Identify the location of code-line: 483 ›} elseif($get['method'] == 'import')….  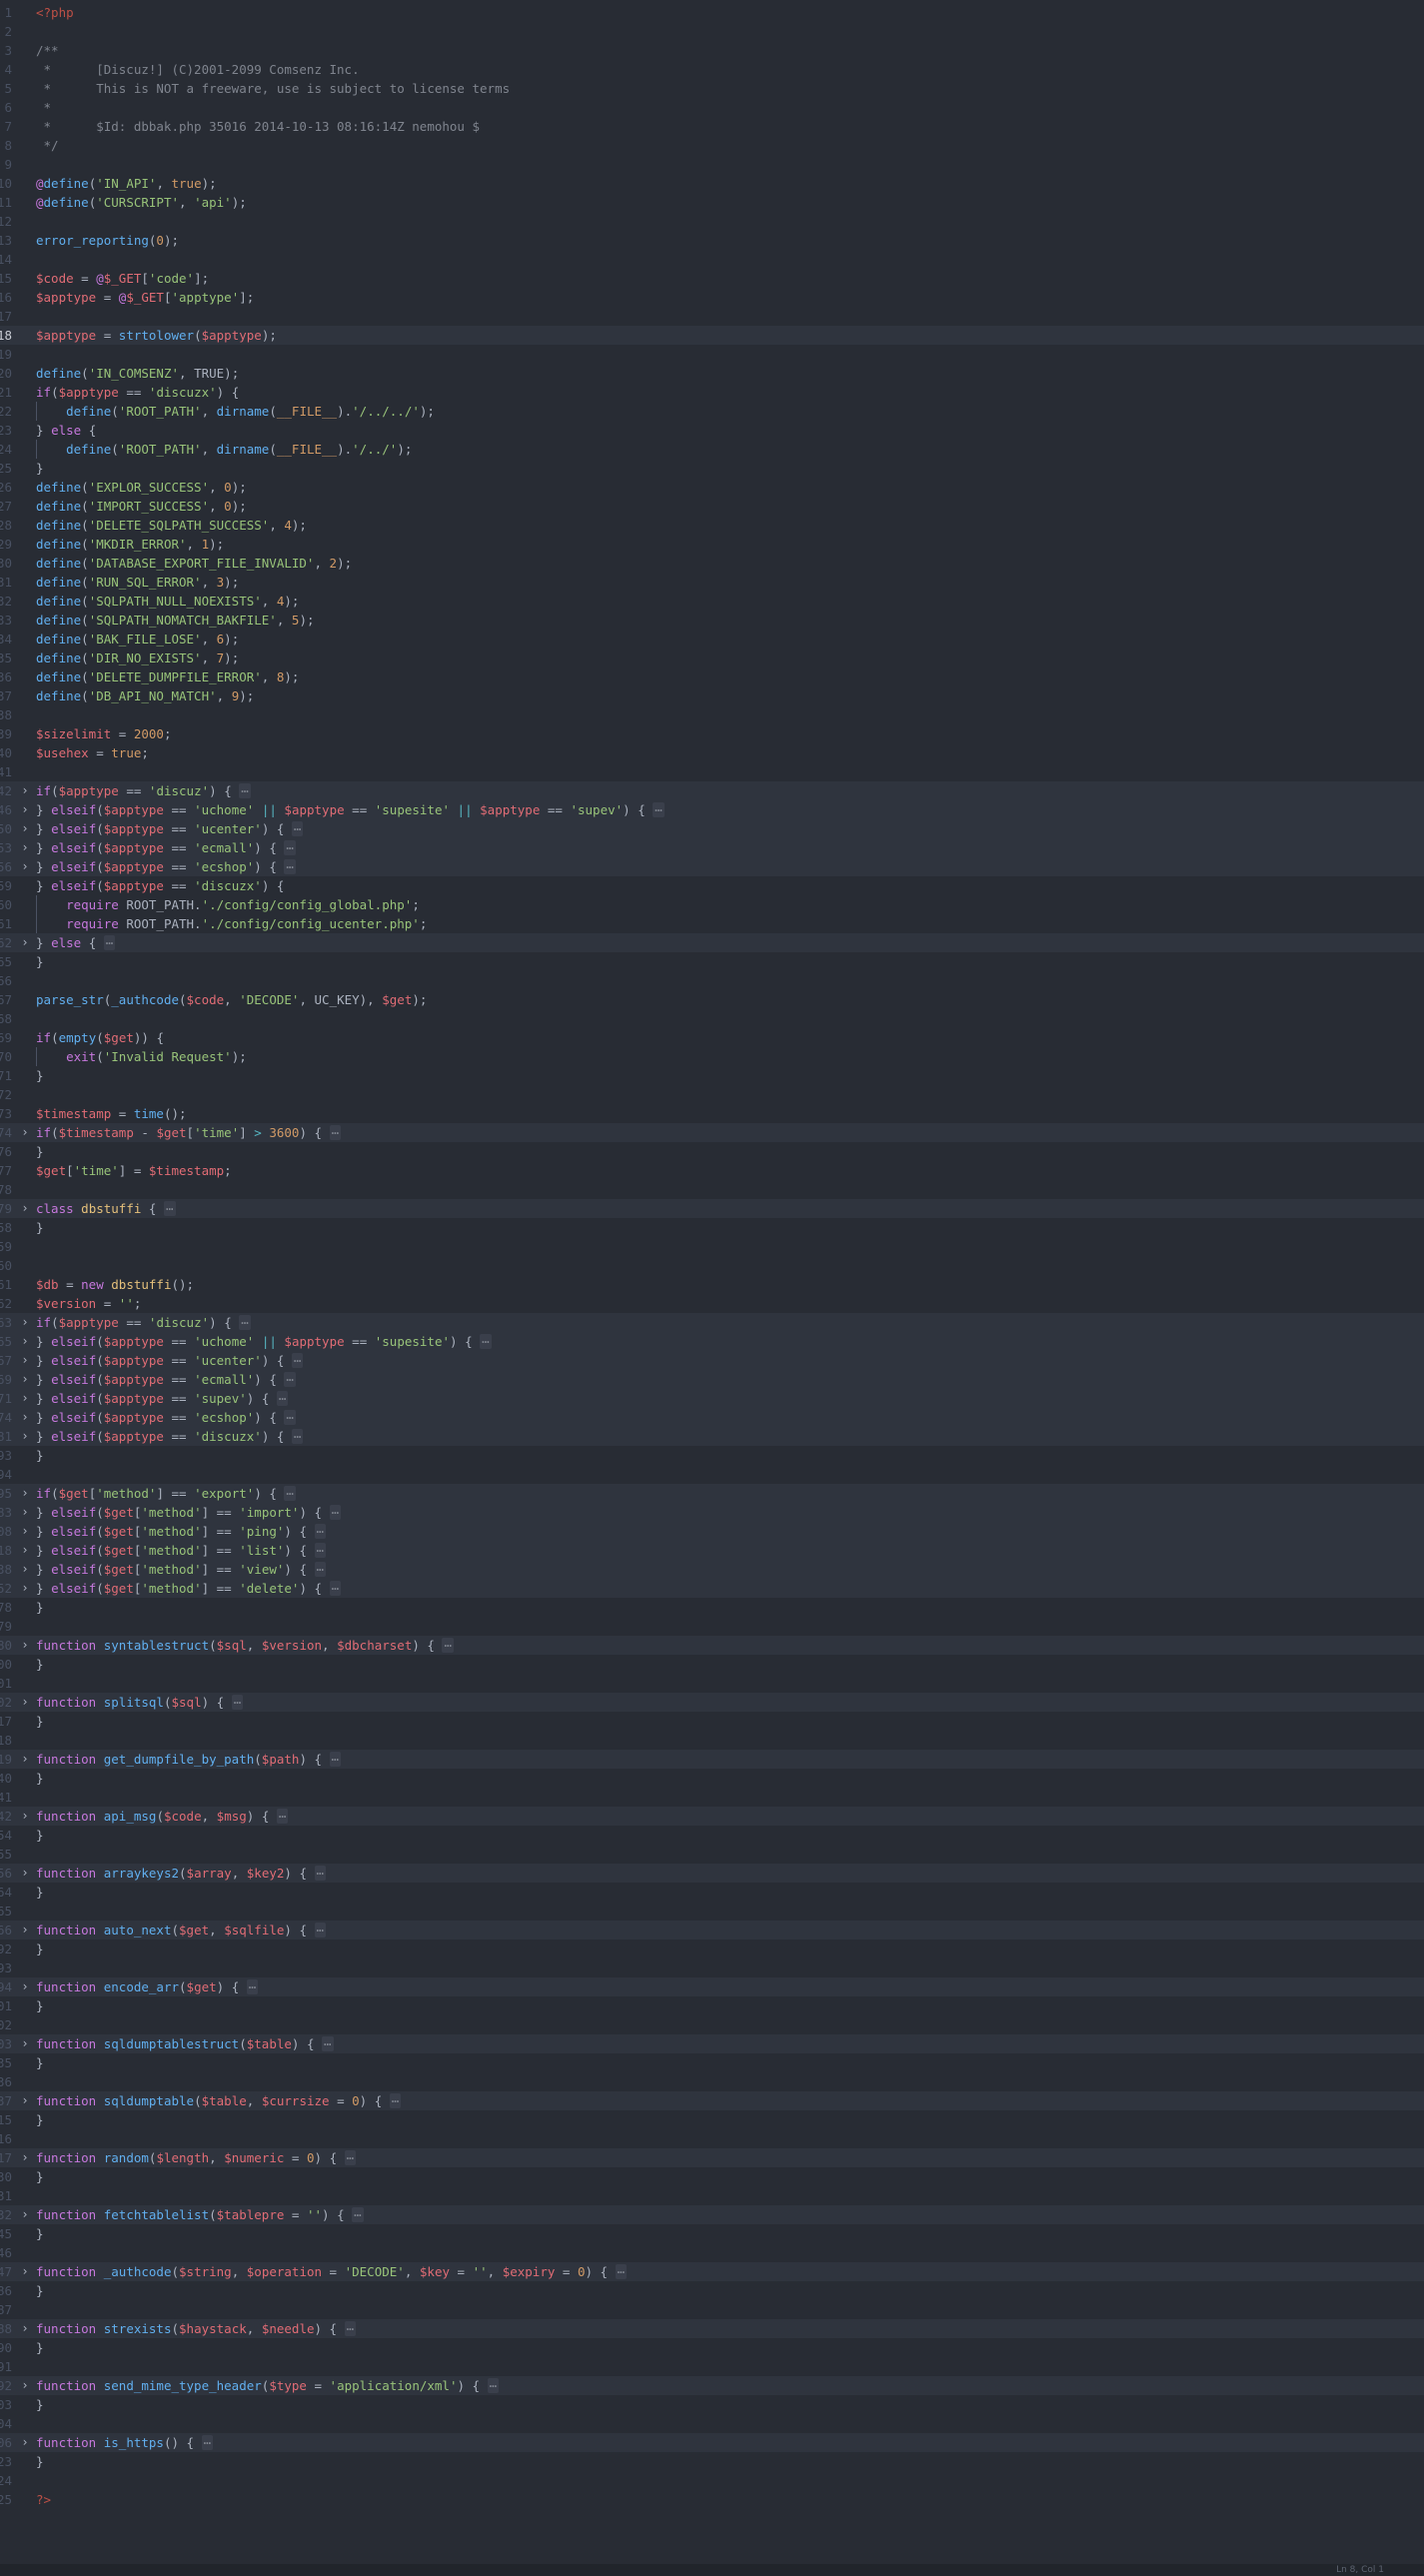
(712, 1512).